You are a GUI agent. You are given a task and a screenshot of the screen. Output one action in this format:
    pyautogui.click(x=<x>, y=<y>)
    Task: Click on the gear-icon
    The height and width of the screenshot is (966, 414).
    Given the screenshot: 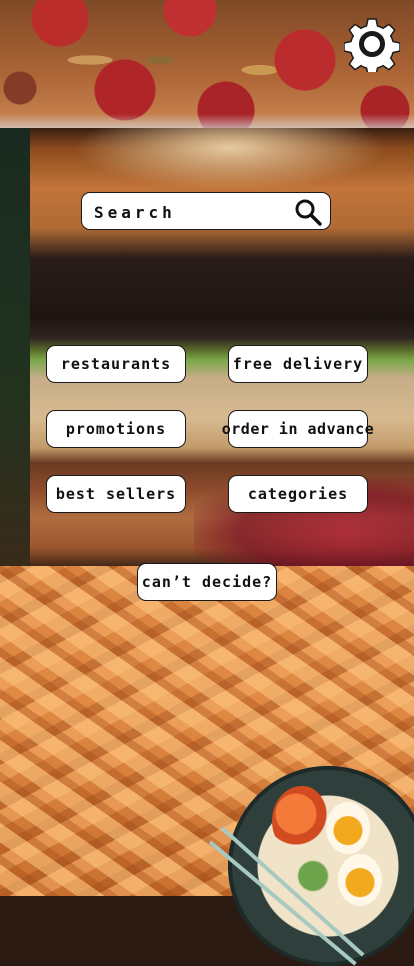 What is the action you would take?
    pyautogui.click(x=372, y=46)
    